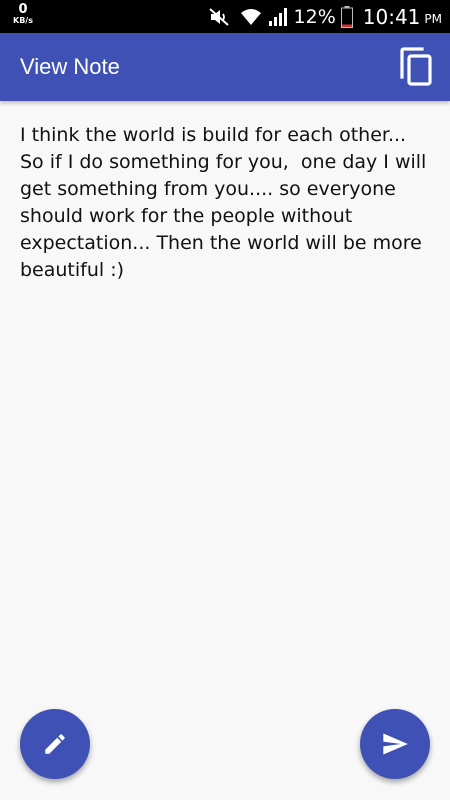  I want to click on copy-icon, so click(416, 66).